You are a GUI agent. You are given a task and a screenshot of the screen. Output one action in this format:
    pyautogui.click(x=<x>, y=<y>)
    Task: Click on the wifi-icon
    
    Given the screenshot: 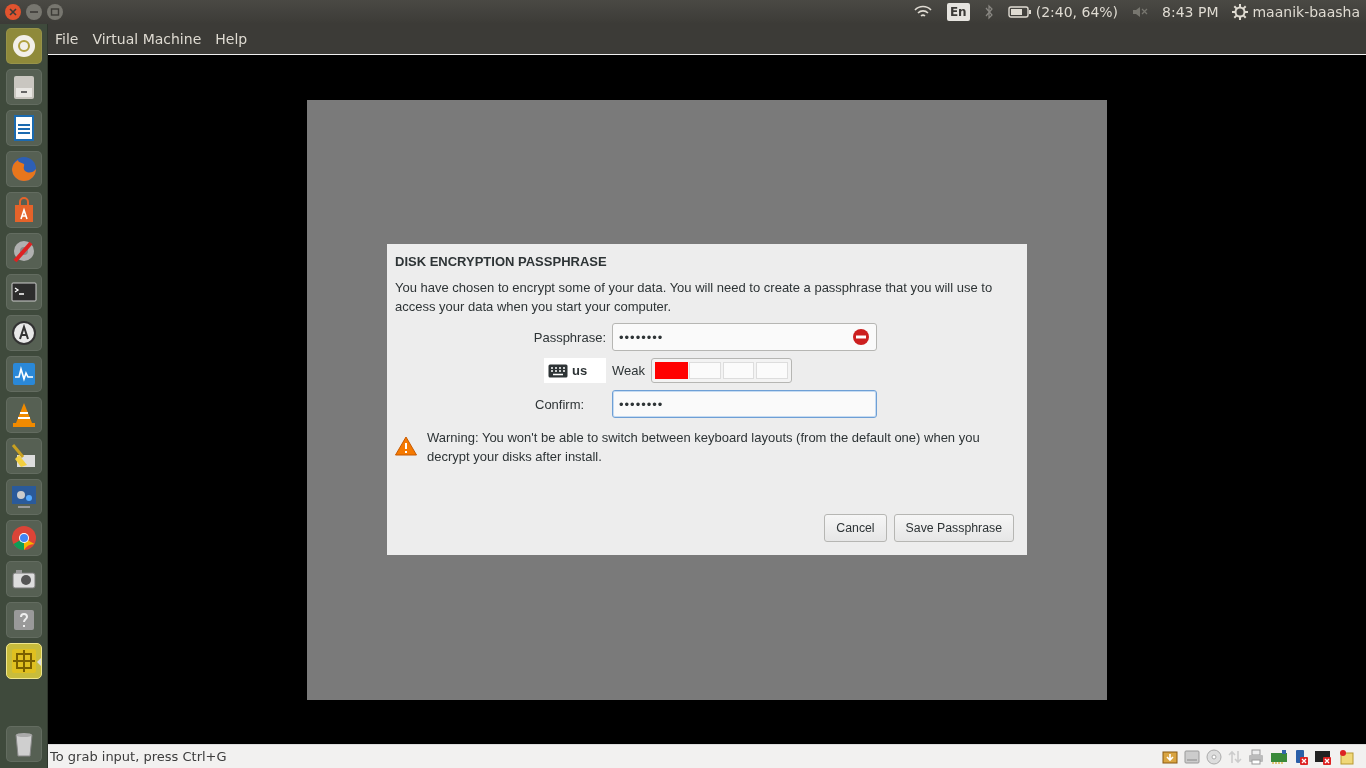 What is the action you would take?
    pyautogui.click(x=922, y=12)
    